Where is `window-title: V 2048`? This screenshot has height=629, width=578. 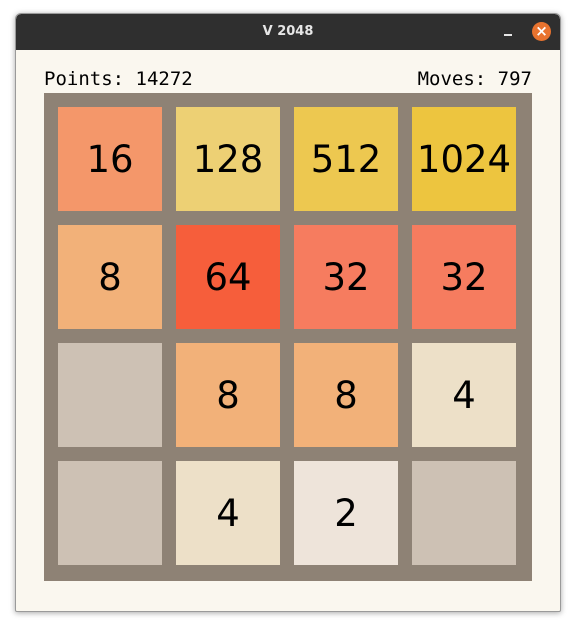 window-title: V 2048 is located at coordinates (288, 31).